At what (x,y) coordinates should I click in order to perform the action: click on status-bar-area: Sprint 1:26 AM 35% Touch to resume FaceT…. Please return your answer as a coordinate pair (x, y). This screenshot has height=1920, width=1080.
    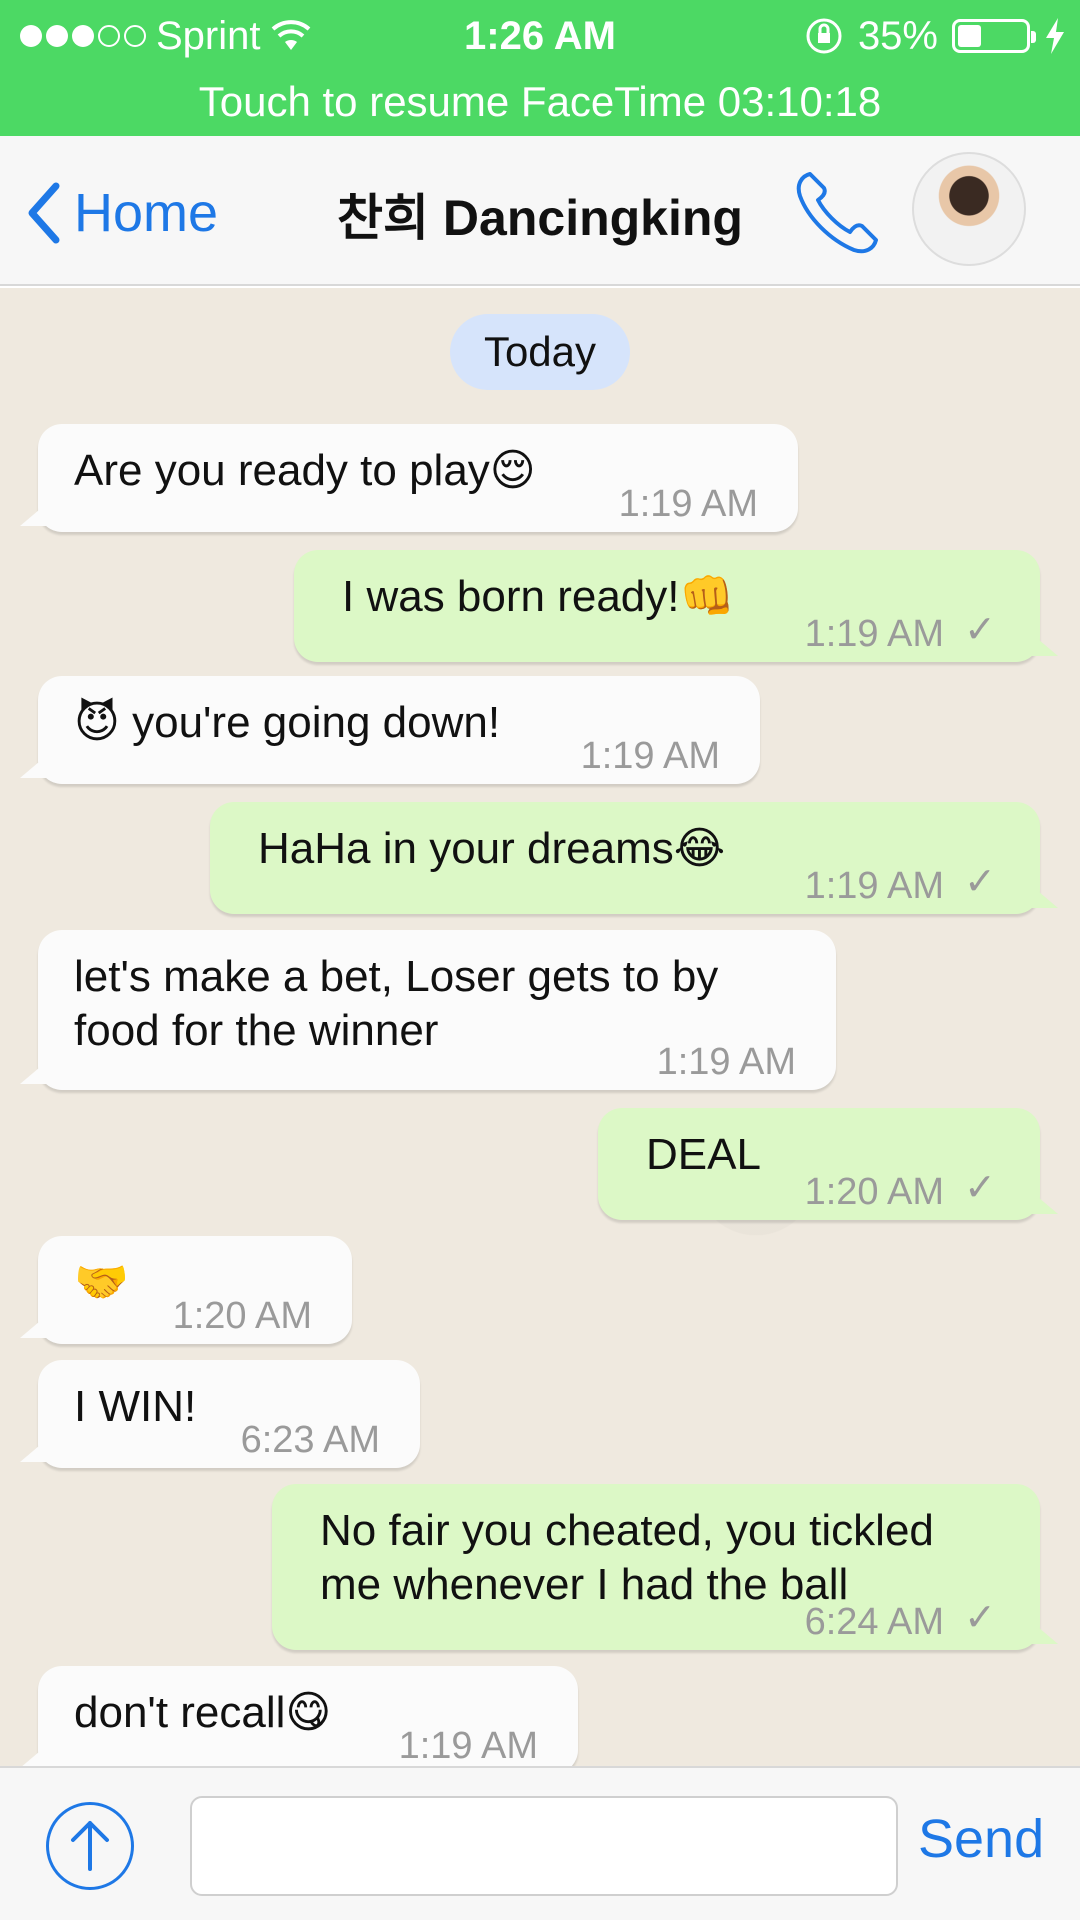
    Looking at the image, I should click on (540, 68).